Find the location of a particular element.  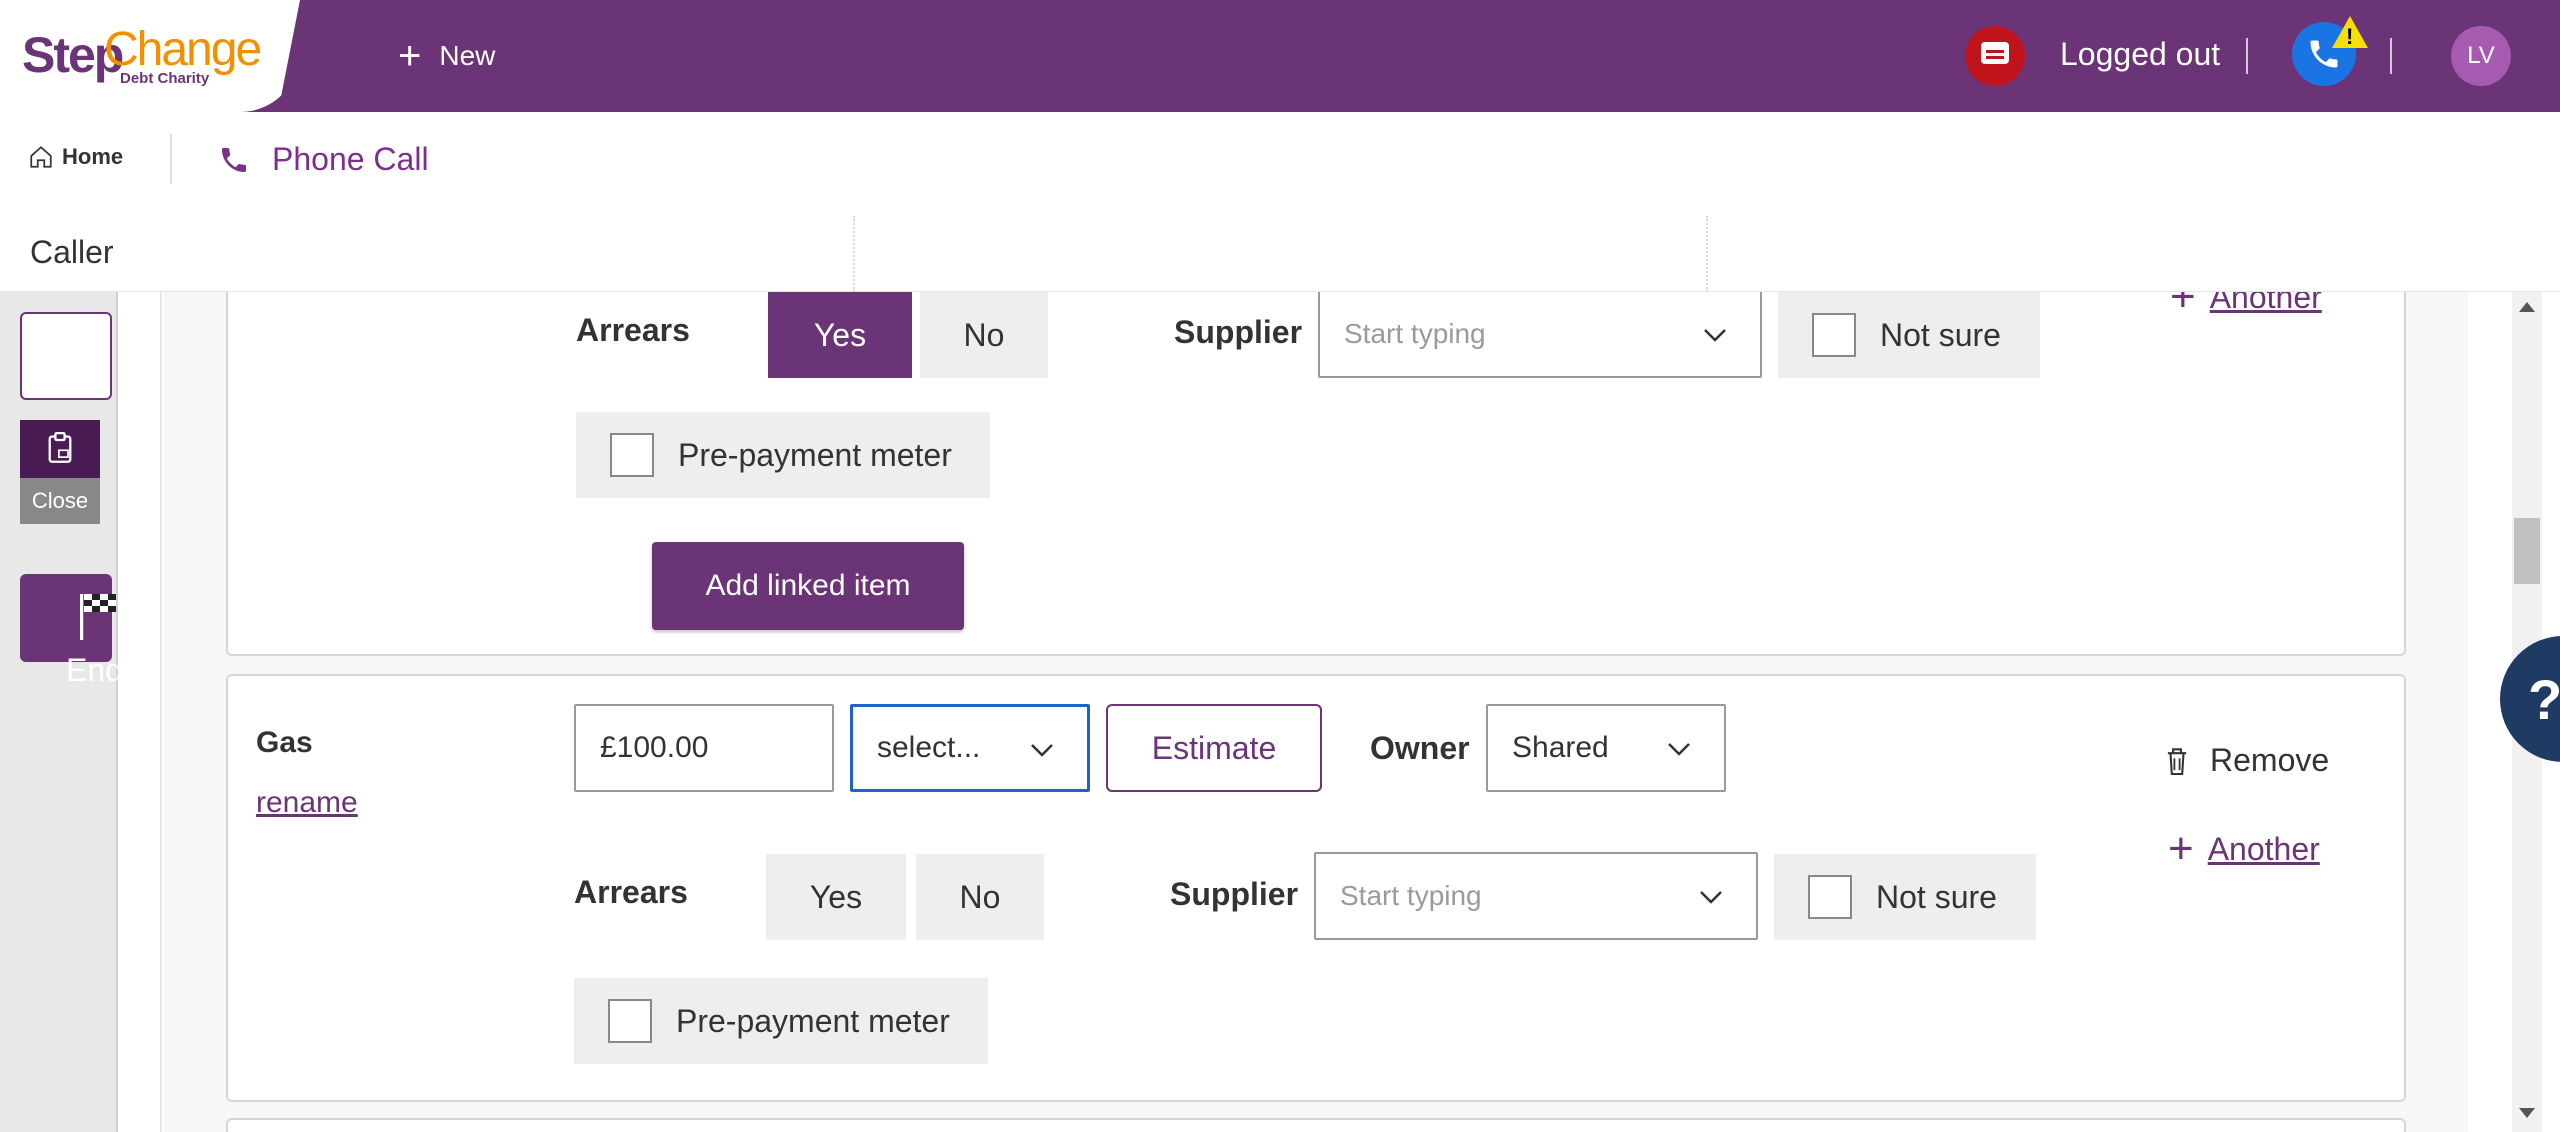

tab-phone-call: Phone Call is located at coordinates (323, 159).